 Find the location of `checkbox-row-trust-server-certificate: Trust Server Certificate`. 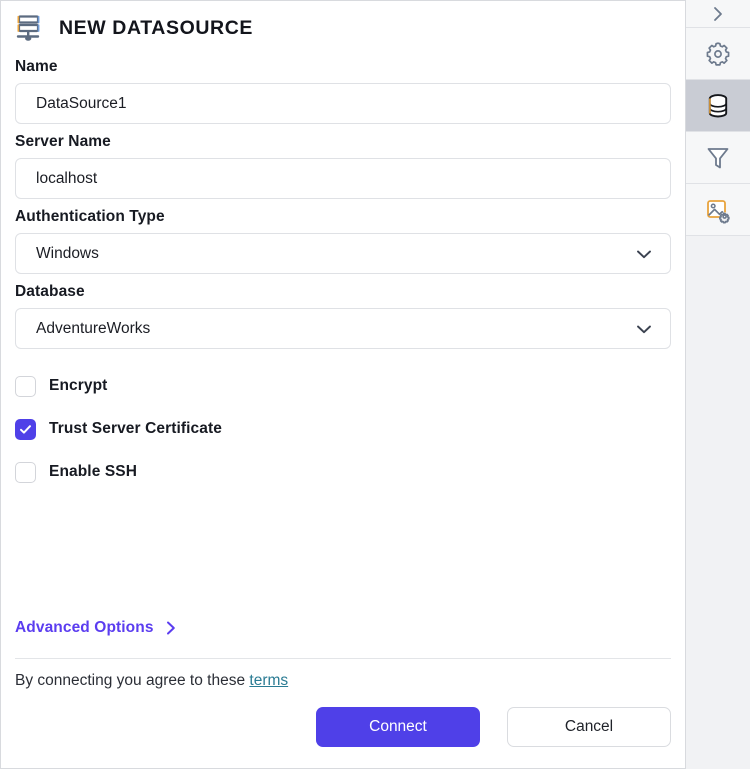

checkbox-row-trust-server-certificate: Trust Server Certificate is located at coordinates (343, 429).